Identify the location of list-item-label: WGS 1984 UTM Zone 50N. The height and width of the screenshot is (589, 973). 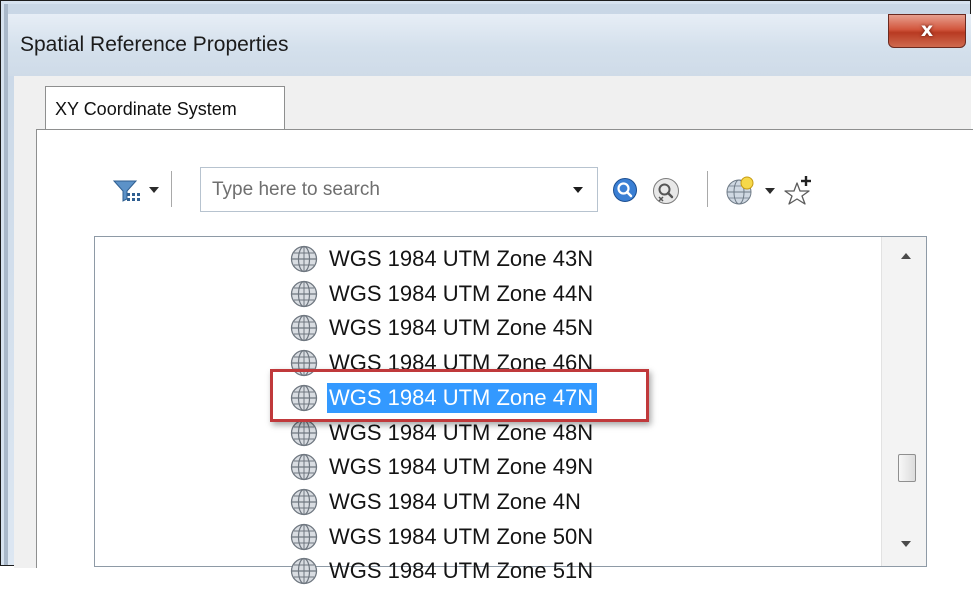
(461, 536).